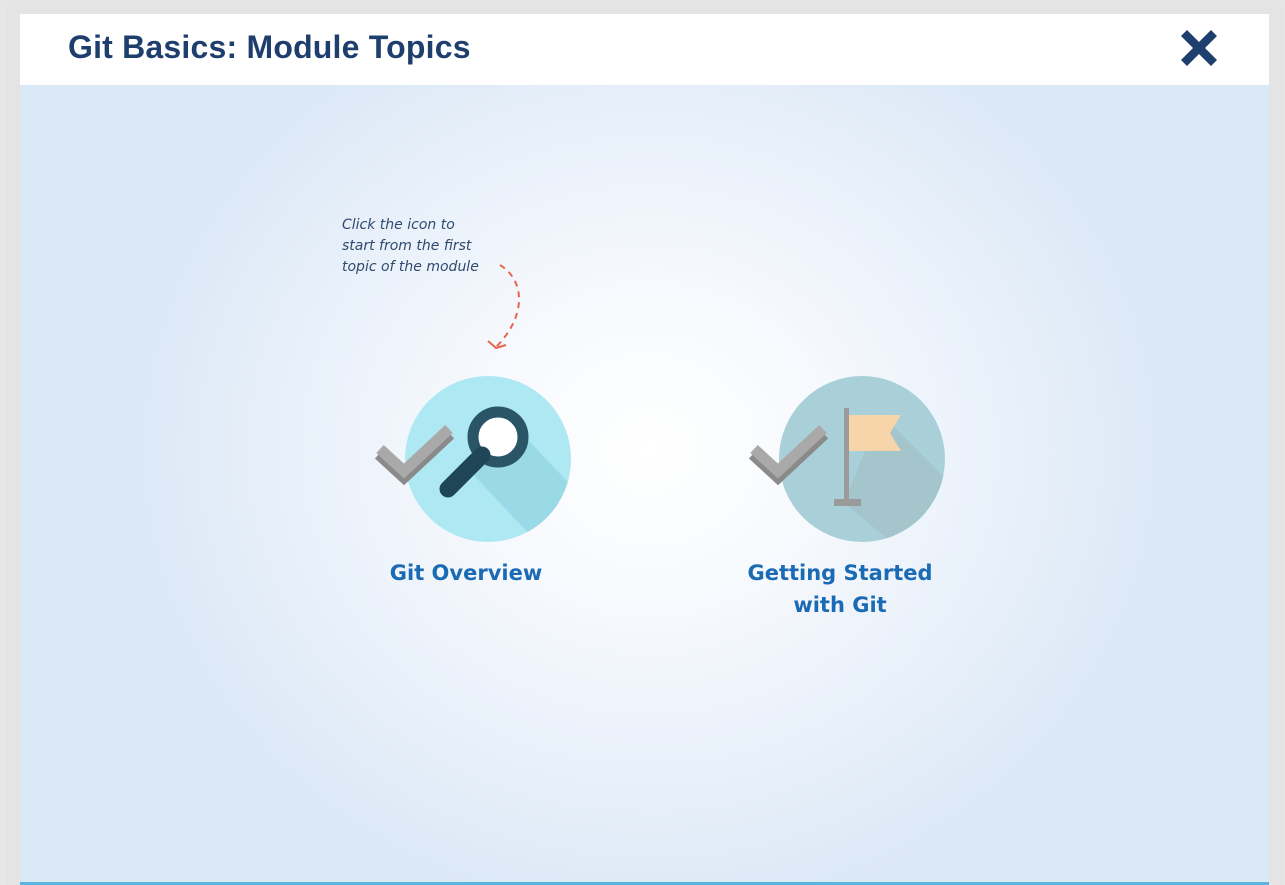 The width and height of the screenshot is (1285, 885). I want to click on close-icon, so click(1199, 48).